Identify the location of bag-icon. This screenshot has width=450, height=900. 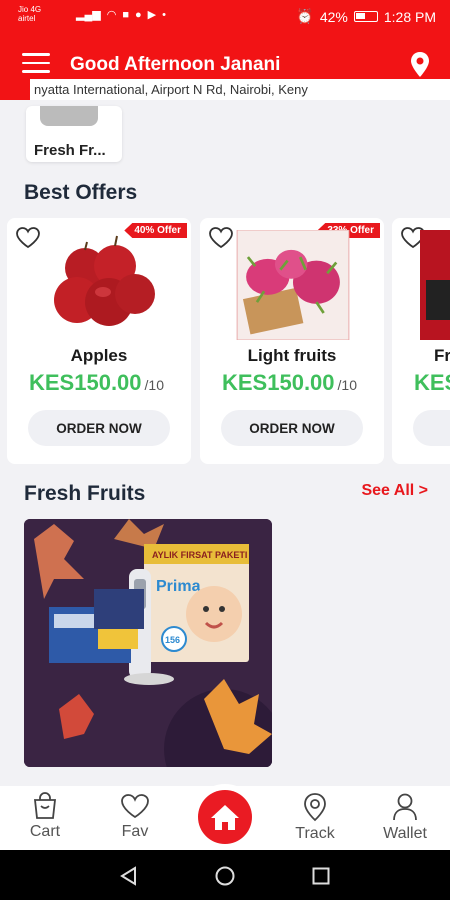
(45, 805).